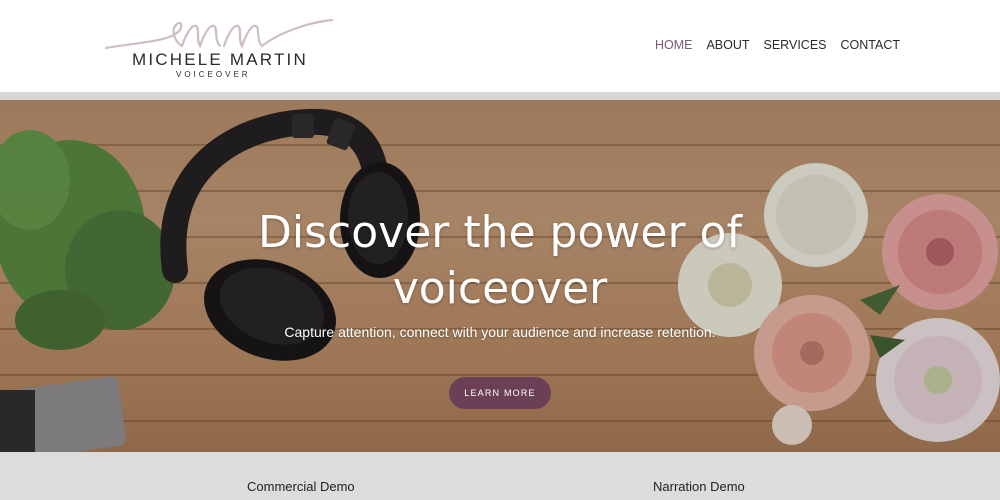 This screenshot has height=500, width=1000. I want to click on logo-name: MICHELE MARTIN, so click(220, 59).